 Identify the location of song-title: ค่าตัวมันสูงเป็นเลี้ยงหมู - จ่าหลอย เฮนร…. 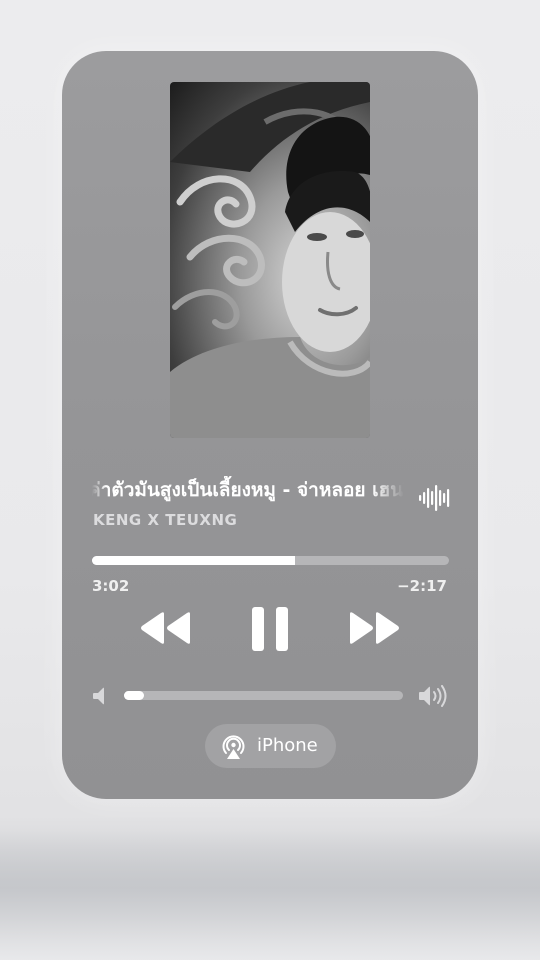
(248, 490).